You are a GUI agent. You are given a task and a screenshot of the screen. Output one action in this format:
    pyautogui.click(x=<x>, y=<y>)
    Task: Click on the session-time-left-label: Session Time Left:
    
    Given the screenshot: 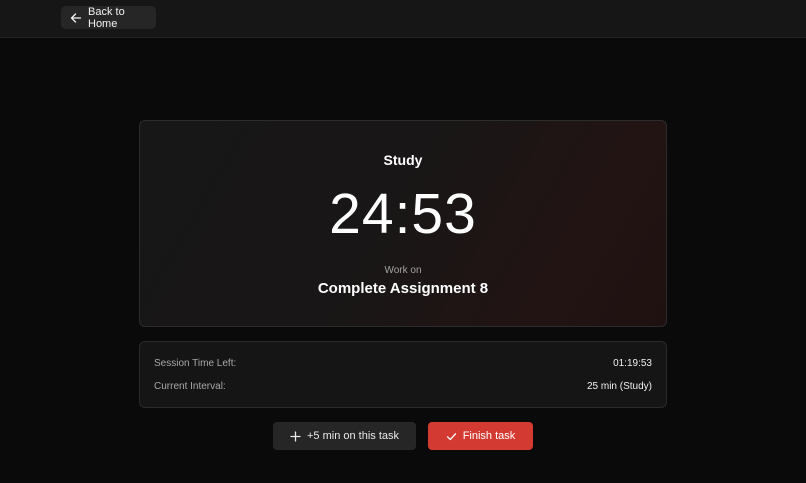 What is the action you would take?
    pyautogui.click(x=195, y=363)
    